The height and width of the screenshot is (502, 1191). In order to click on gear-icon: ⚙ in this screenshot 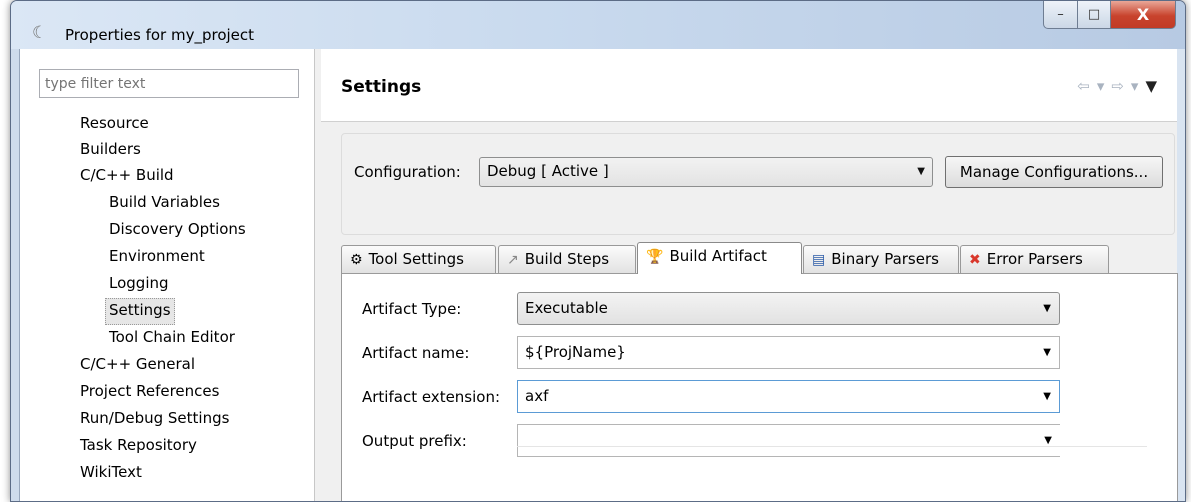, I will do `click(356, 260)`.